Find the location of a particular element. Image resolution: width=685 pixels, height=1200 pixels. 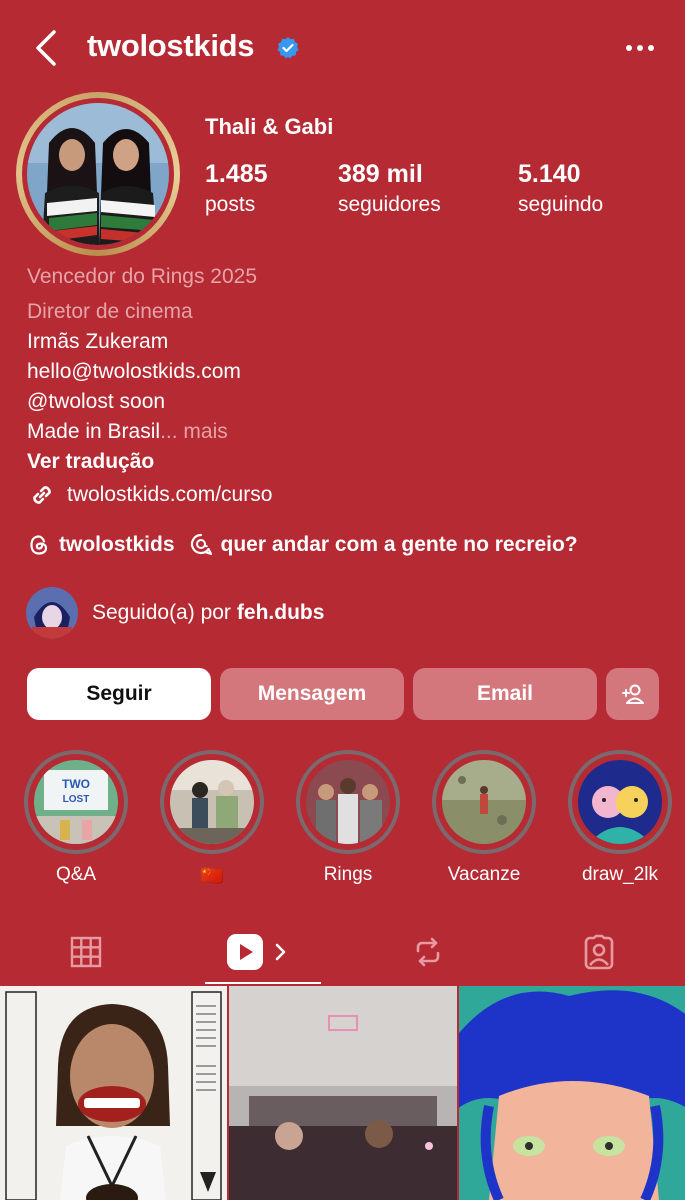

tab-reels is located at coordinates (256, 952).